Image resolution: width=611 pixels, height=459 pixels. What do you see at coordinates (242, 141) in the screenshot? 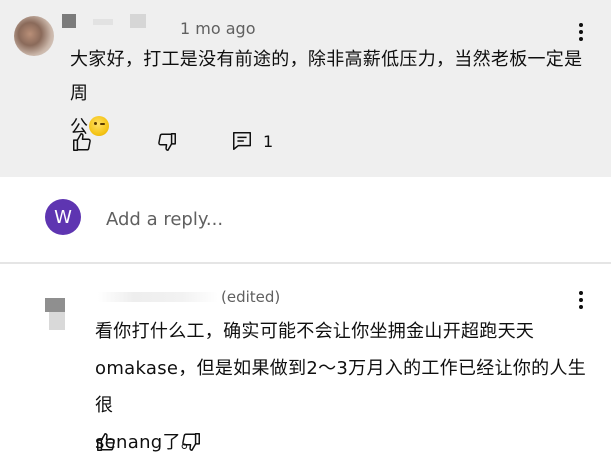
I see `comment-replies-icon` at bounding box center [242, 141].